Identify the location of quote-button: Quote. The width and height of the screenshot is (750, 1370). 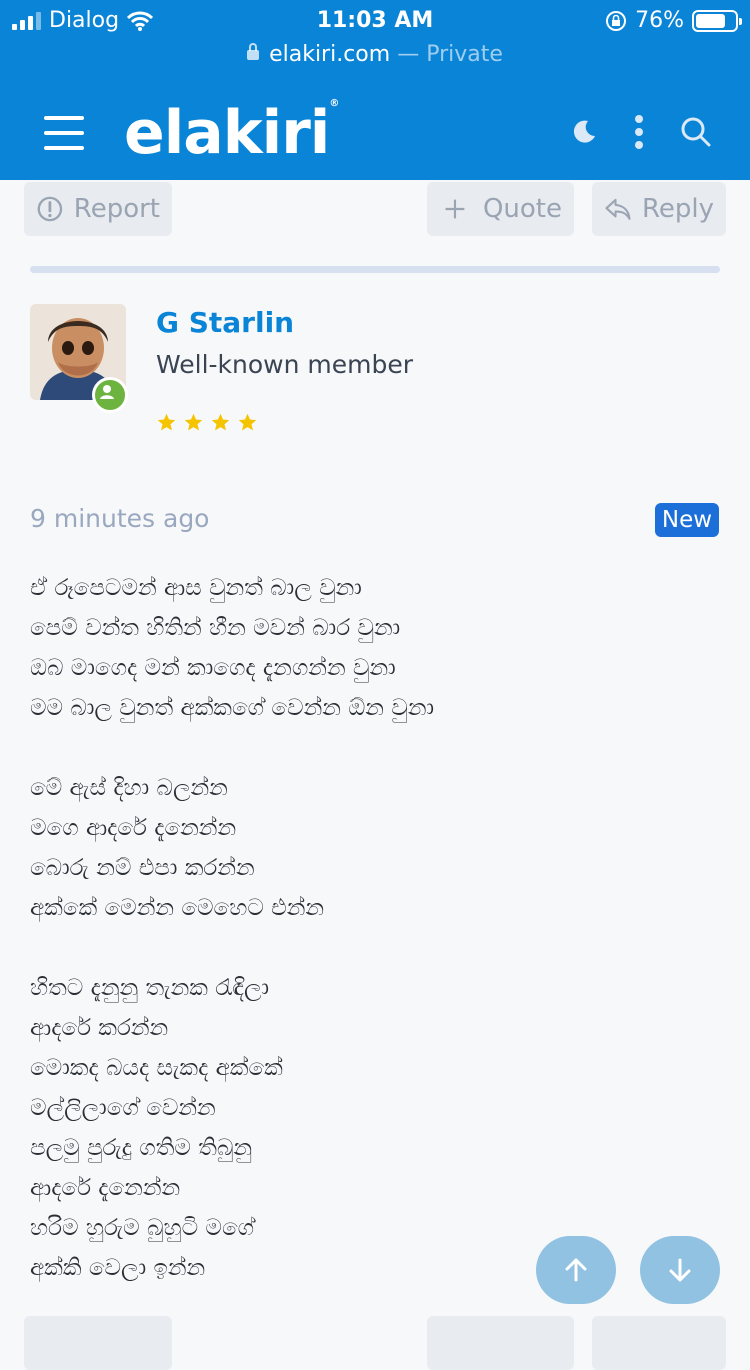
(500, 209).